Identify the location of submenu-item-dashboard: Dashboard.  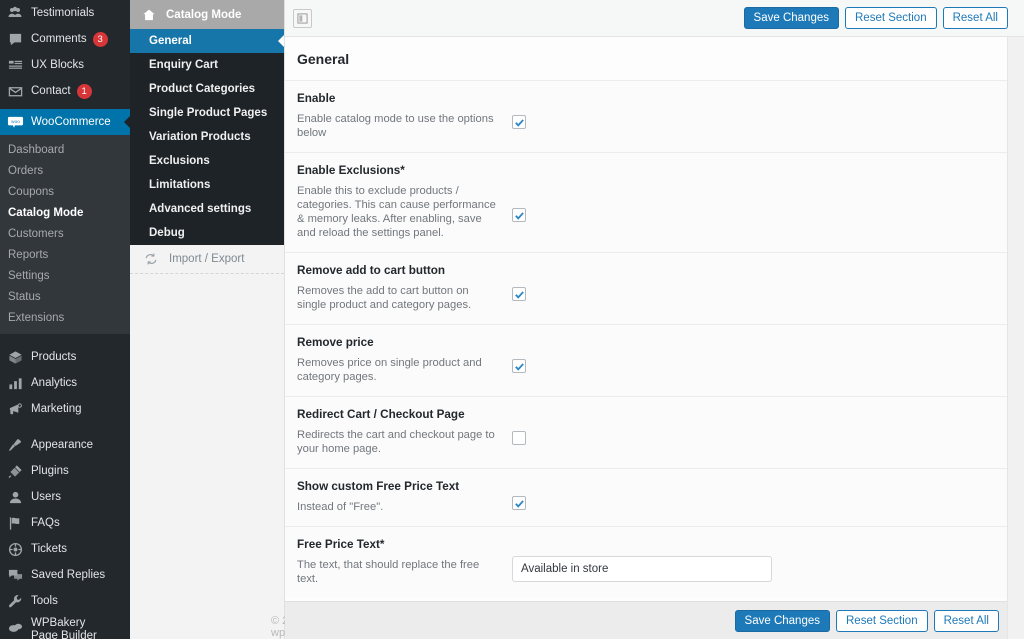
(65, 149).